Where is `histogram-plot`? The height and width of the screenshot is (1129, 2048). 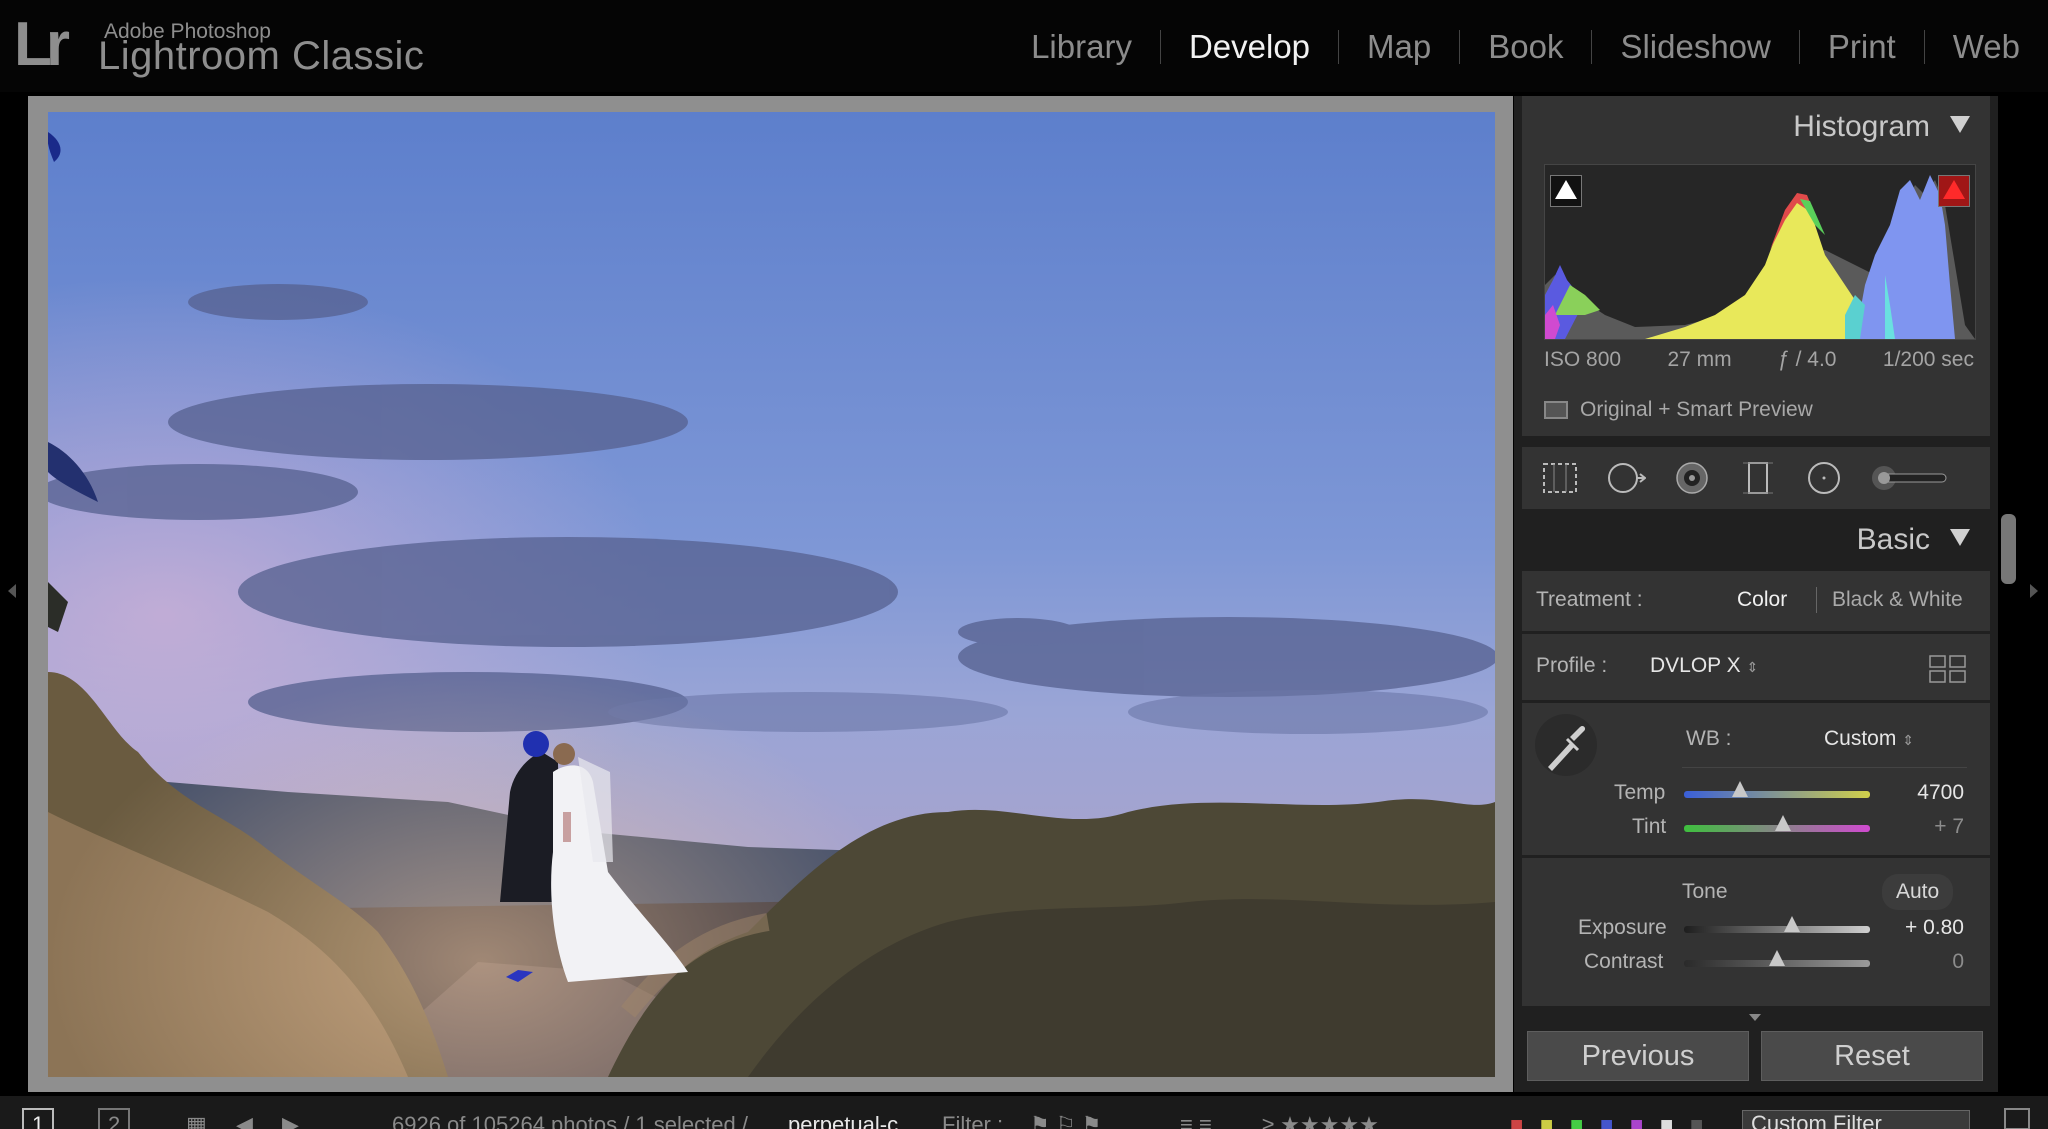 histogram-plot is located at coordinates (1760, 257).